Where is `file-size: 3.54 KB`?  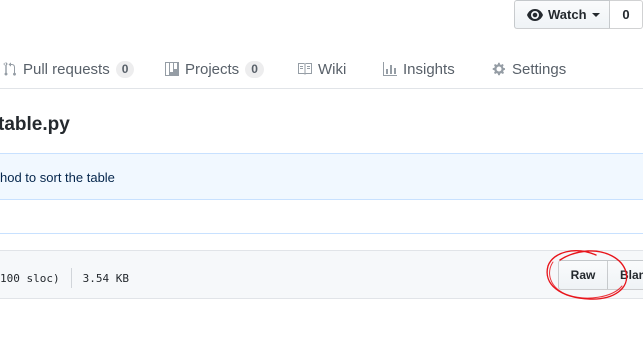 file-size: 3.54 KB is located at coordinates (105, 278).